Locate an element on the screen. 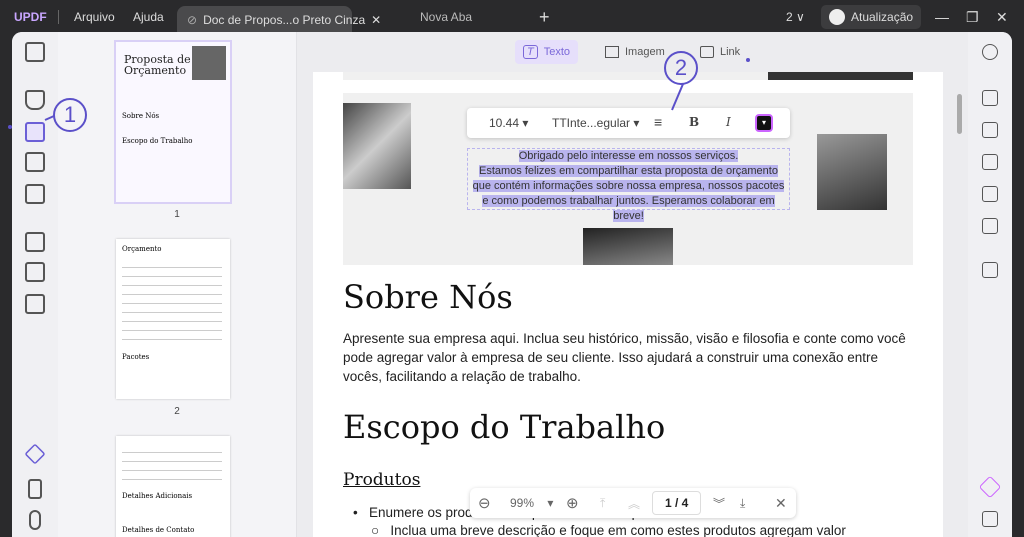 This screenshot has width=1024, height=537. annotation-line is located at coordinates (677, 97).